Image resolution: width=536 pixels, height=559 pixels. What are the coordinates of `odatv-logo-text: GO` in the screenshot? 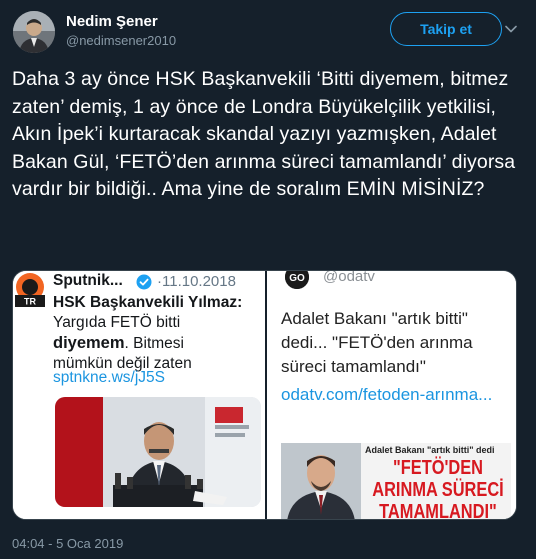 It's located at (297, 278).